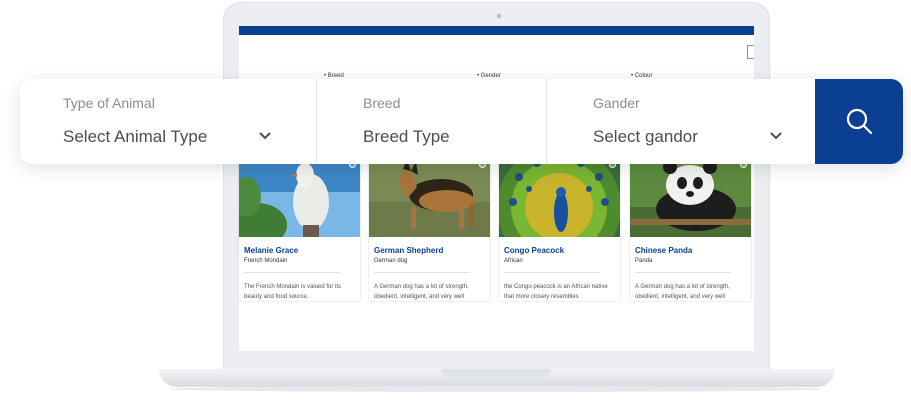 This screenshot has height=407, width=911. I want to click on animal-type-label: Type of Animal, so click(109, 103).